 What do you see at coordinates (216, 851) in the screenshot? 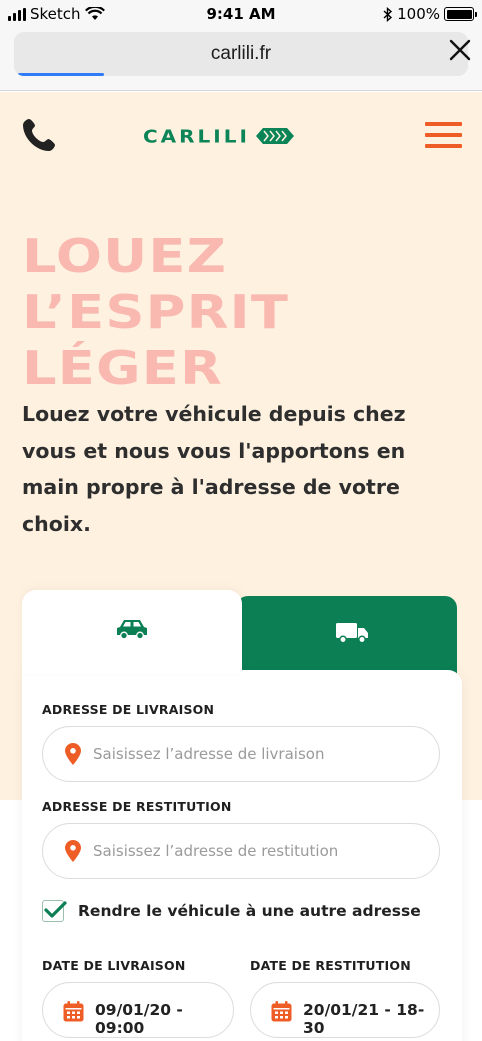
I see `return-address-placeholder: Saisissez l’adresse de restitution` at bounding box center [216, 851].